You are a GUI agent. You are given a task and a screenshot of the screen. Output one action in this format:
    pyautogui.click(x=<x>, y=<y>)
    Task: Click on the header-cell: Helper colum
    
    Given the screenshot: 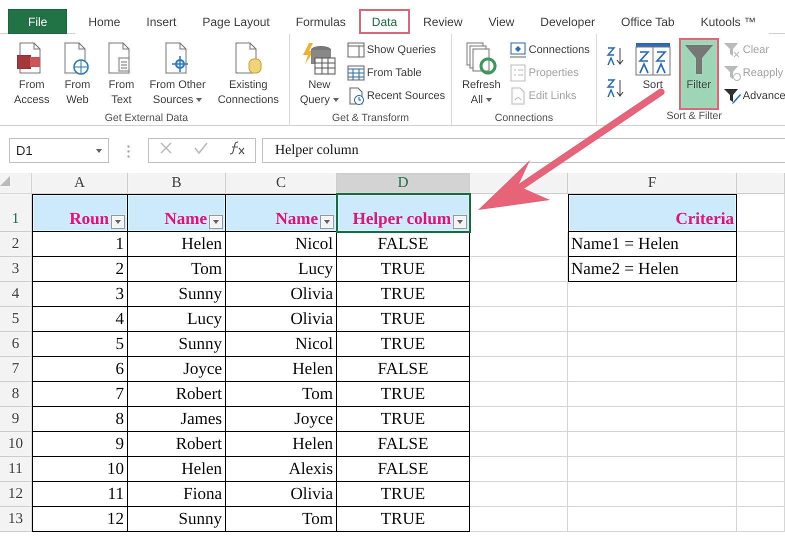 What is the action you would take?
    pyautogui.click(x=403, y=213)
    